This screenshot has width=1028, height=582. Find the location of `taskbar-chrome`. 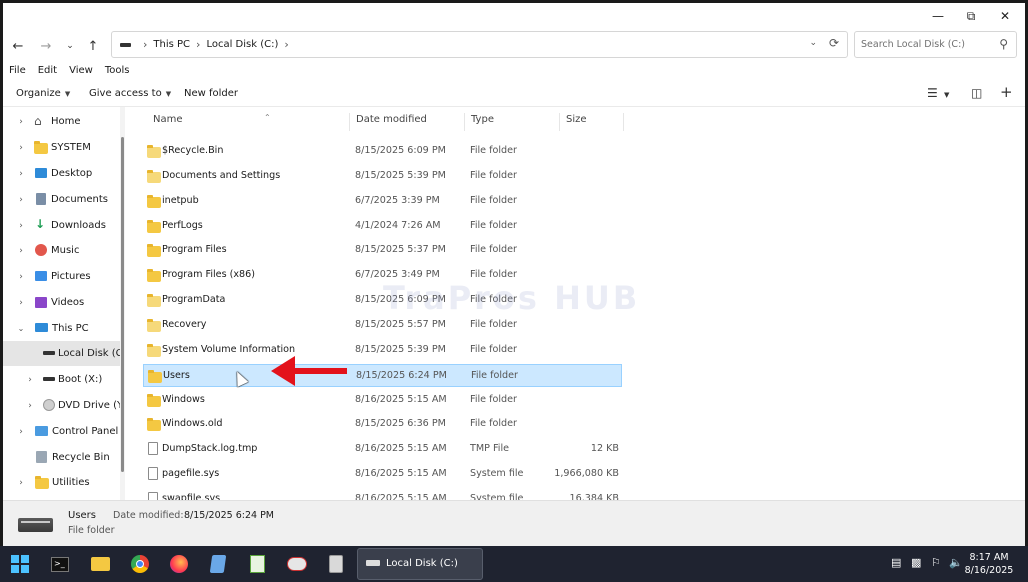

taskbar-chrome is located at coordinates (140, 564).